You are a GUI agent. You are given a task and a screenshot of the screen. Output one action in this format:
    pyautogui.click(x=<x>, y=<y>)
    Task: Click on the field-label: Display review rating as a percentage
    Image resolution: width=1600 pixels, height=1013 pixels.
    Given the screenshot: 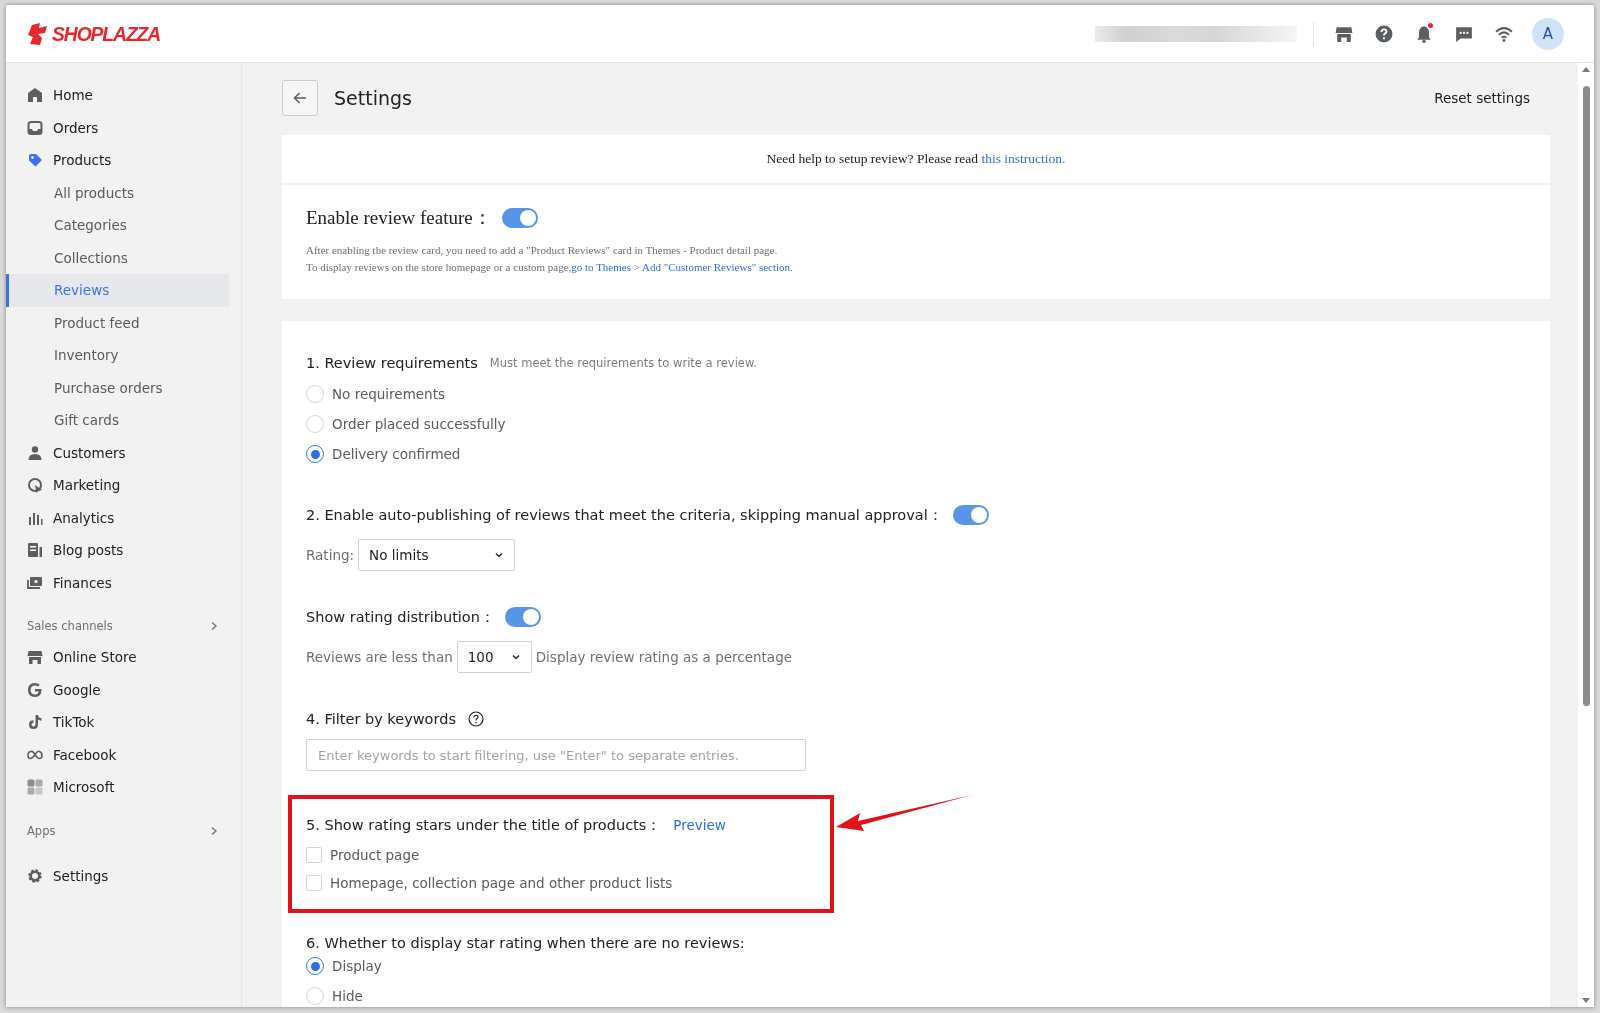 What is the action you would take?
    pyautogui.click(x=663, y=657)
    